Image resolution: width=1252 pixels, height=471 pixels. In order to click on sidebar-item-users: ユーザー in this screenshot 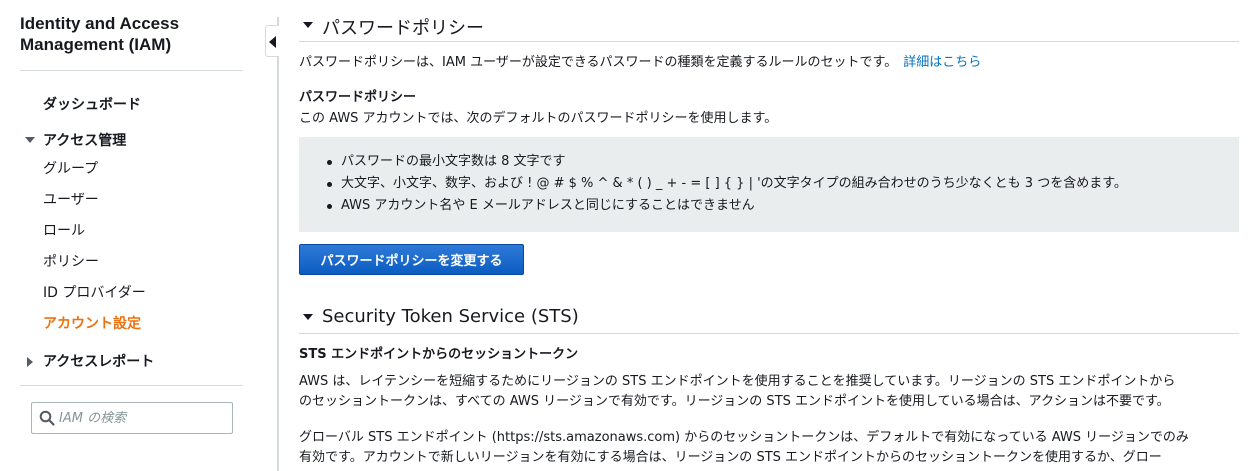, I will do `click(71, 199)`.